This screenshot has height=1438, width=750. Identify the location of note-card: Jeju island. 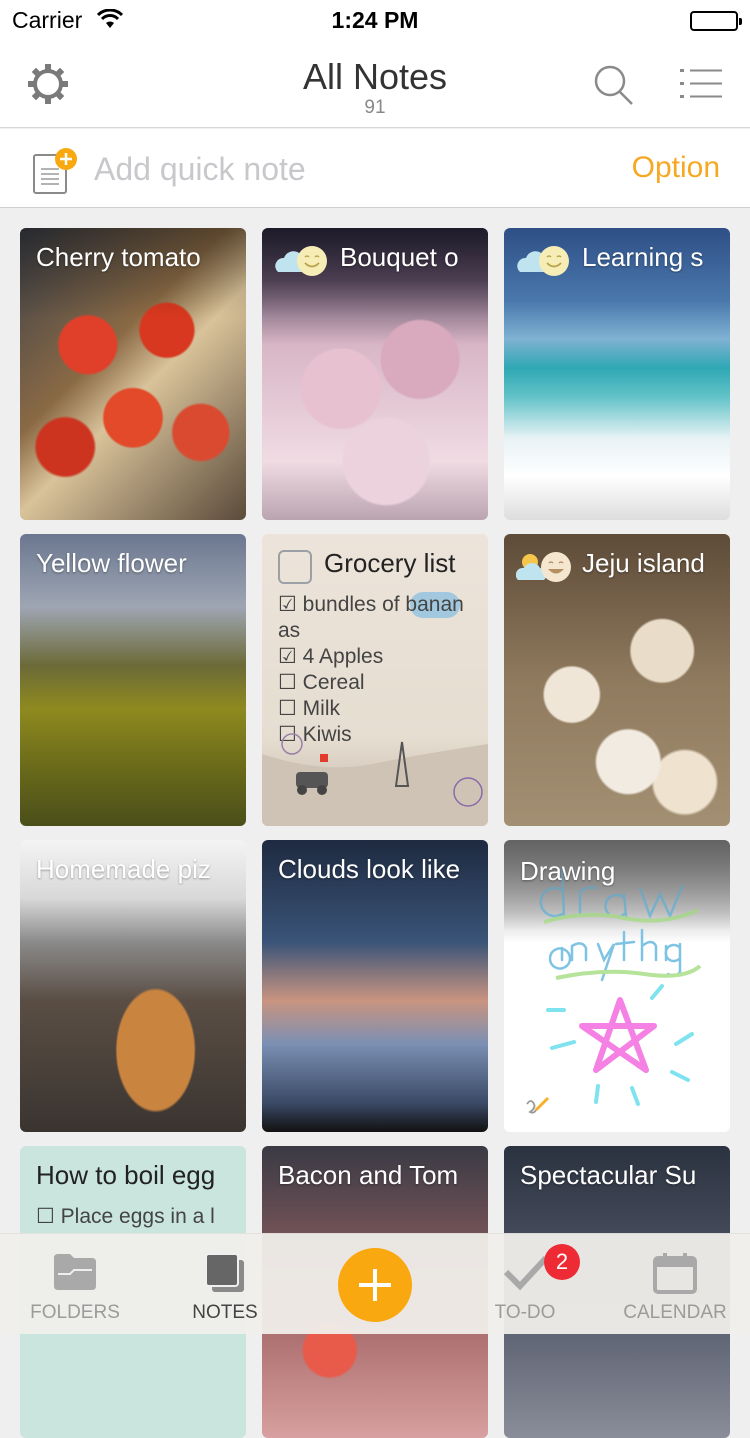
(617, 680).